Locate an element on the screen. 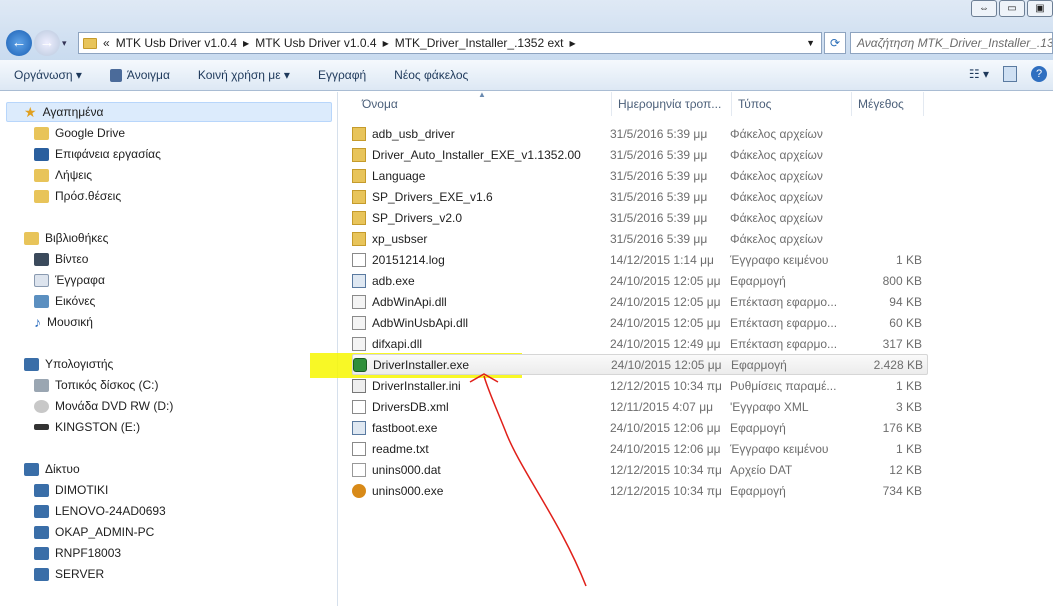 The width and height of the screenshot is (1053, 606). arrow-annotation is located at coordinates (528, 480).